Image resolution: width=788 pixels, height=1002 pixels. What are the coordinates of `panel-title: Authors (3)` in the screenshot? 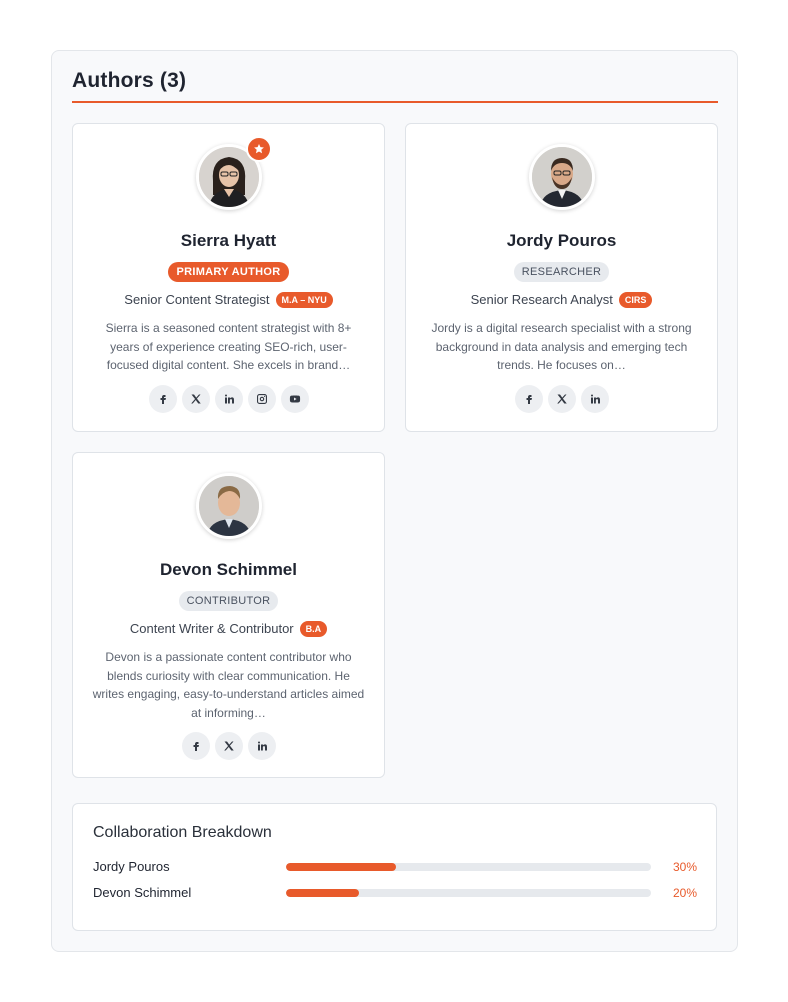 It's located at (129, 80).